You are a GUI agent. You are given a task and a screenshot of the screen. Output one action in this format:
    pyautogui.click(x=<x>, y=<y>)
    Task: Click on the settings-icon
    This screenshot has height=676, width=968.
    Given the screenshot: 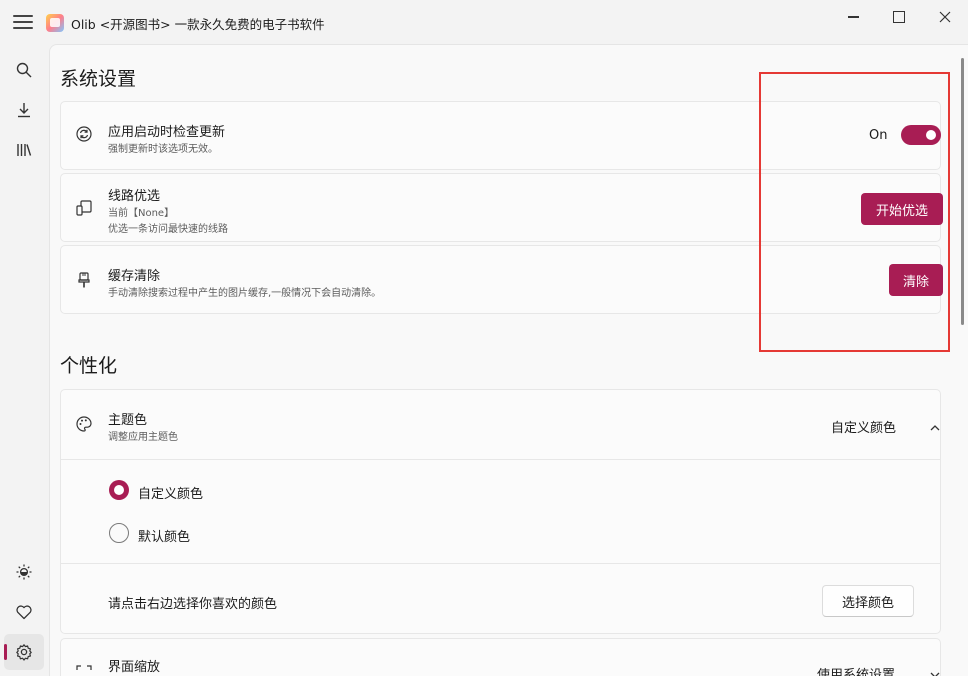 What is the action you would take?
    pyautogui.click(x=24, y=652)
    